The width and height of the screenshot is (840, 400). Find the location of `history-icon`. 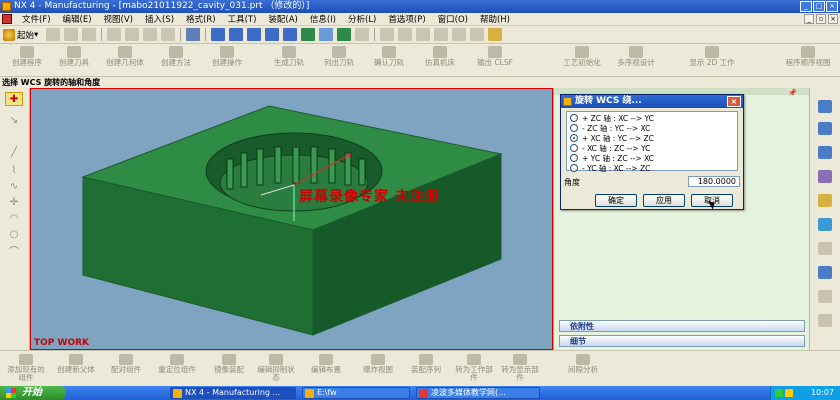

history-icon is located at coordinates (825, 248).